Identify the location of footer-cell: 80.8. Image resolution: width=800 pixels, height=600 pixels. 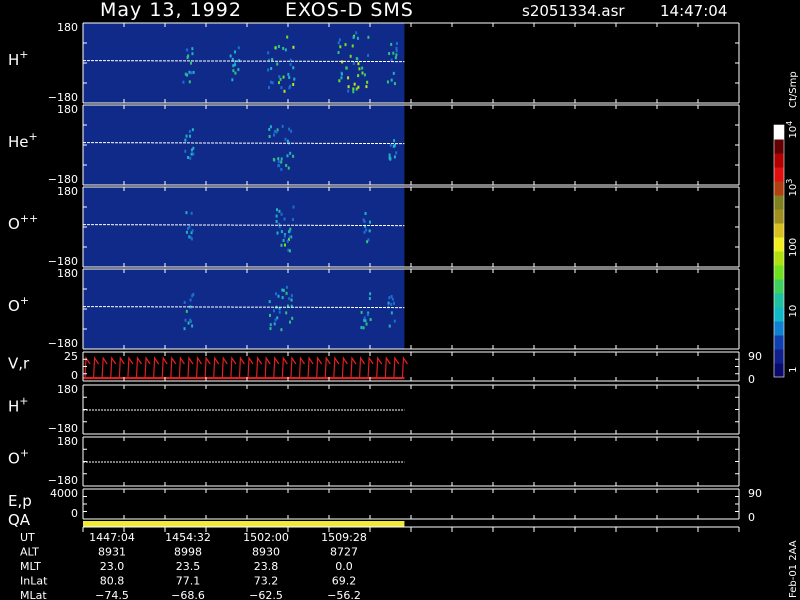
(112, 581).